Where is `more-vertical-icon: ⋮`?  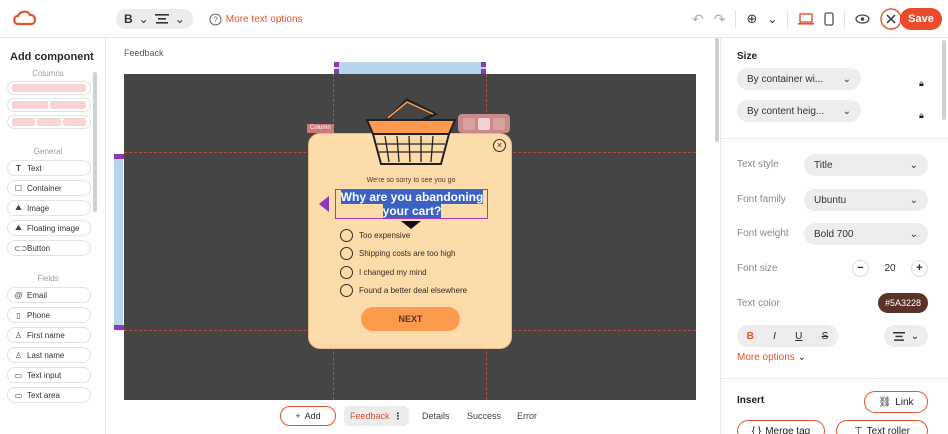
more-vertical-icon: ⋮ is located at coordinates (398, 416).